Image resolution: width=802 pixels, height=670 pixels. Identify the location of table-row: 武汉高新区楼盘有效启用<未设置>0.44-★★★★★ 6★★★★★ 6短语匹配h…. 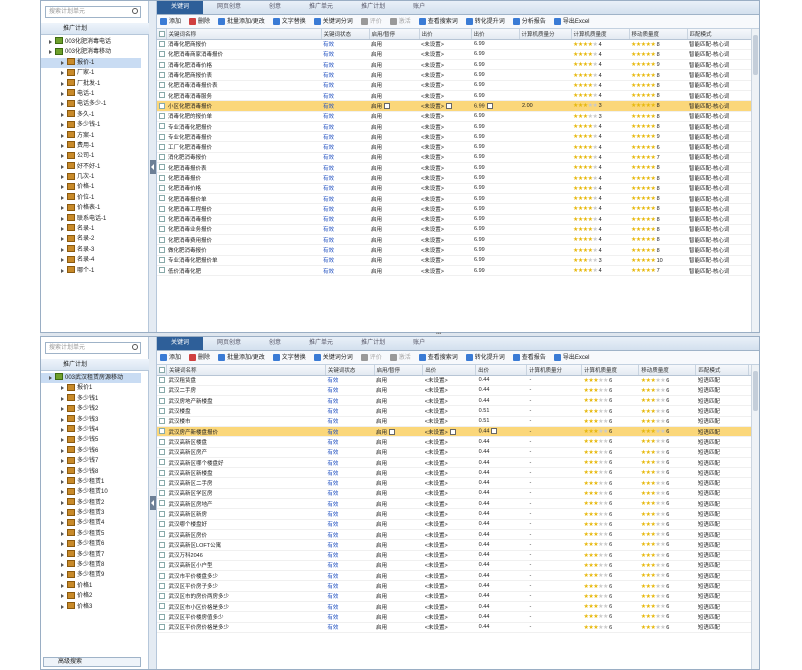
(458, 442).